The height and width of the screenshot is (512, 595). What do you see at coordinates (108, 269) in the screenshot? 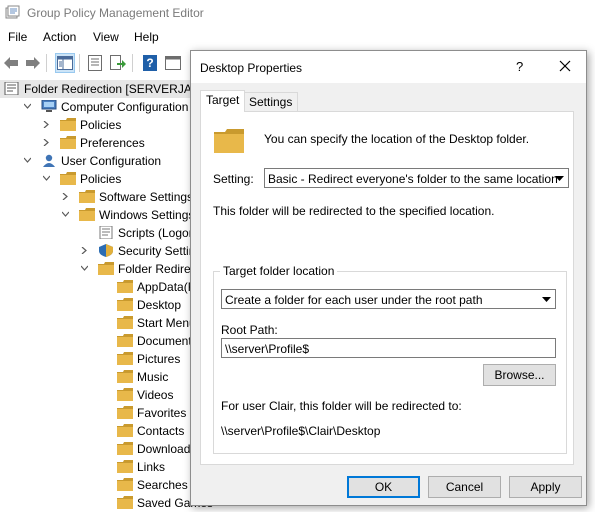
I see `tree-item: Folder Redirection` at bounding box center [108, 269].